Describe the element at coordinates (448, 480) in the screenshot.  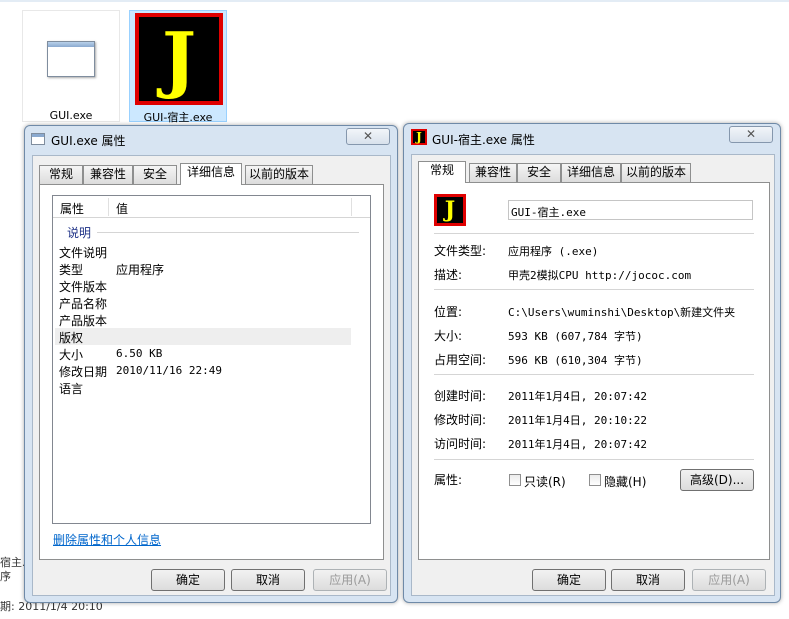
I see `attributes-label: 属性:` at that location.